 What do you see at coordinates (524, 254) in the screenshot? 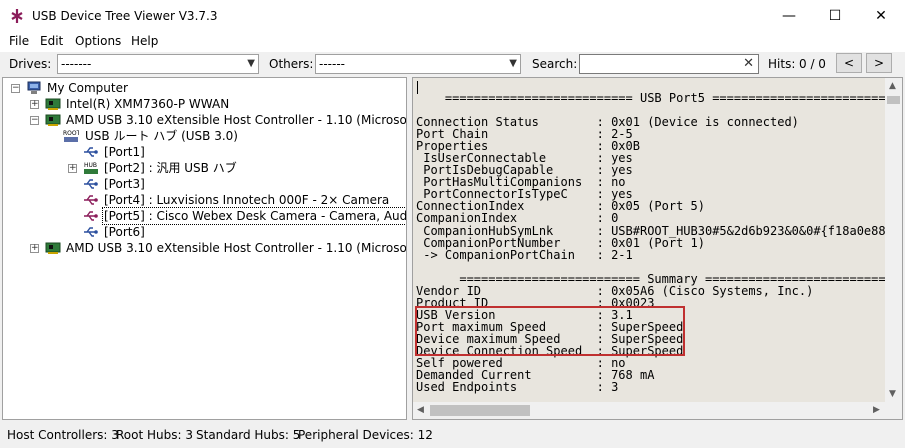
I see `details-line: -> CompanionPortChain : 2-1` at bounding box center [524, 254].